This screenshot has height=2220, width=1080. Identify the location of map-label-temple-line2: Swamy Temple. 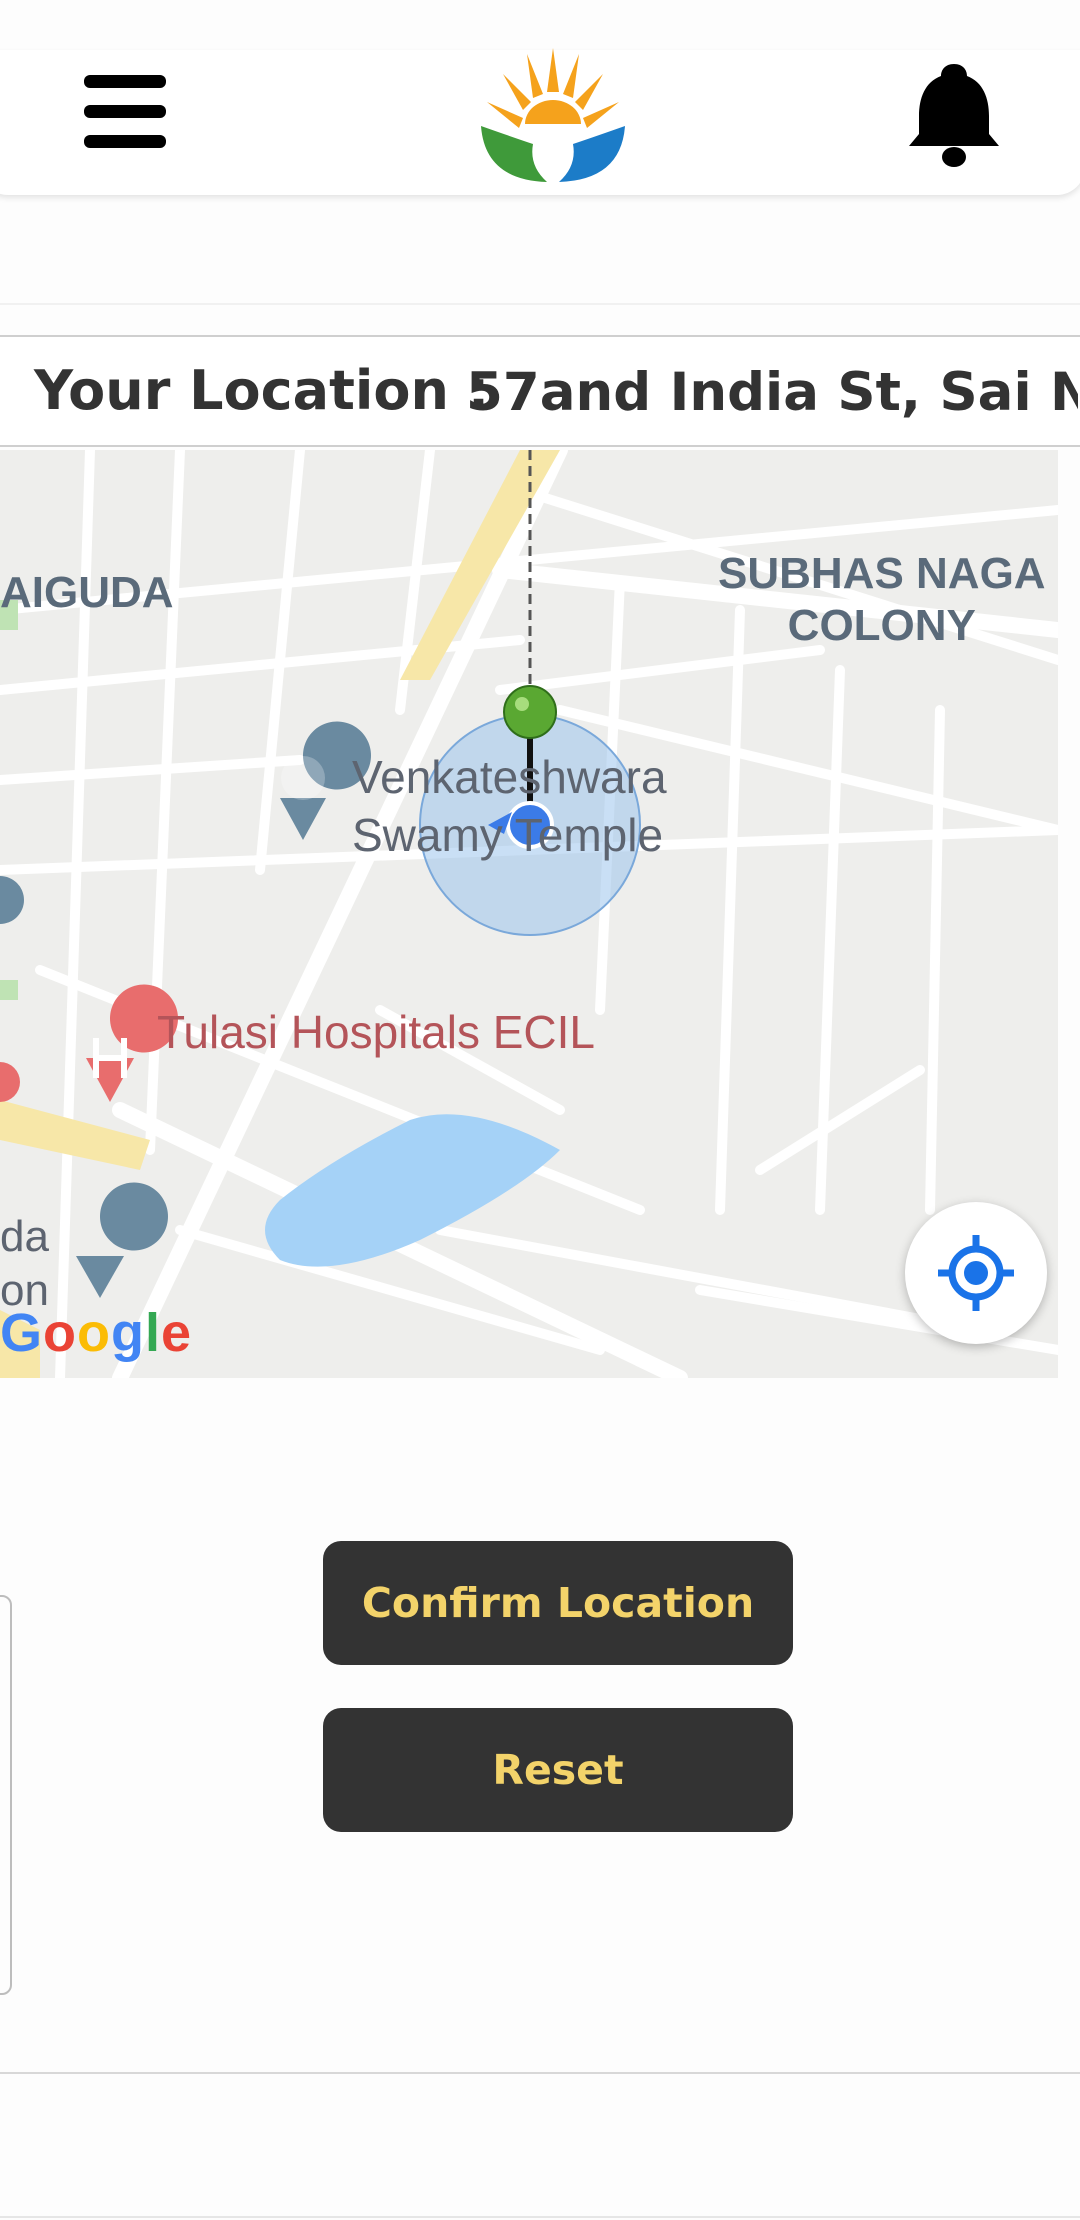
(508, 835).